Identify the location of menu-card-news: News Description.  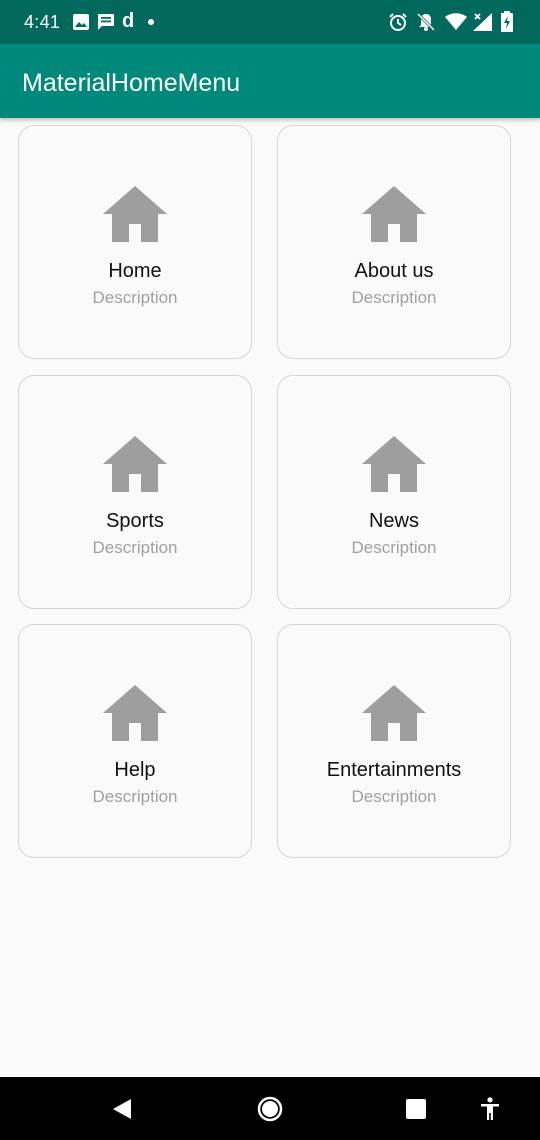
(394, 492).